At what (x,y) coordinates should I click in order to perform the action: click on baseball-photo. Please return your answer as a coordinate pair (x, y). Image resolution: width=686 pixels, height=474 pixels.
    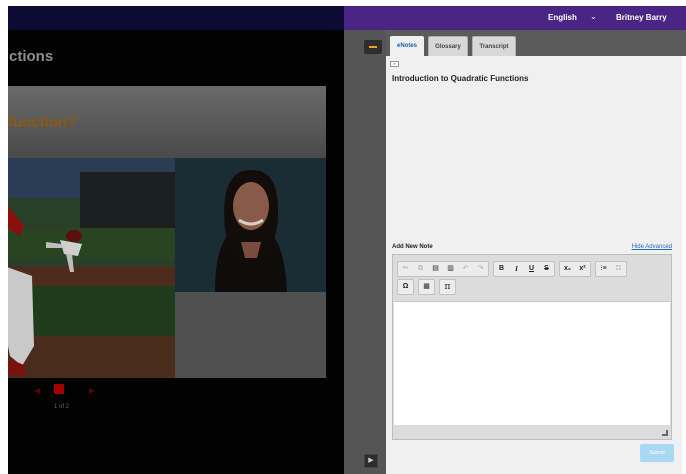
    Looking at the image, I should click on (91, 268).